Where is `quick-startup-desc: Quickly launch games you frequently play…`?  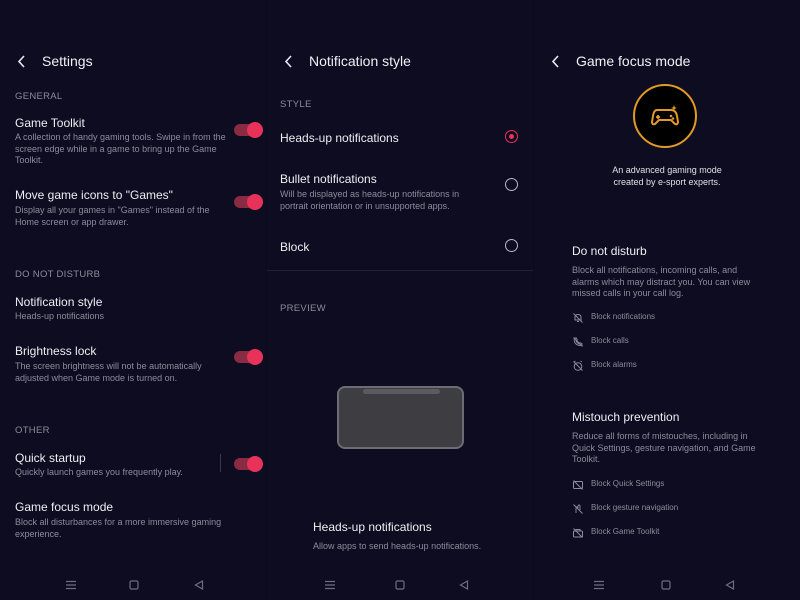
quick-startup-desc: Quickly launch games you frequently play… is located at coordinates (99, 472).